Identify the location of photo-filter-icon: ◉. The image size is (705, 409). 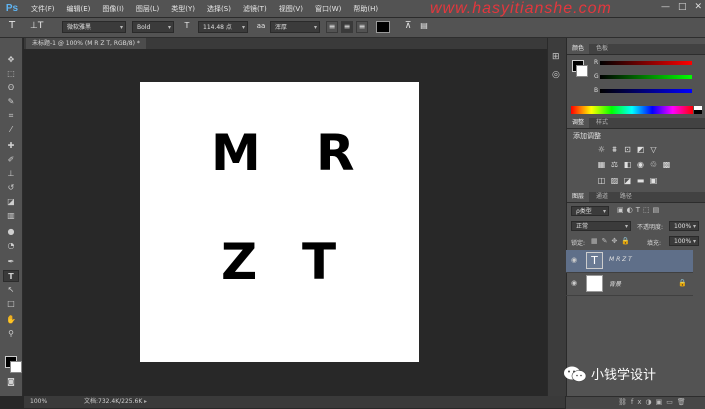
(640, 164).